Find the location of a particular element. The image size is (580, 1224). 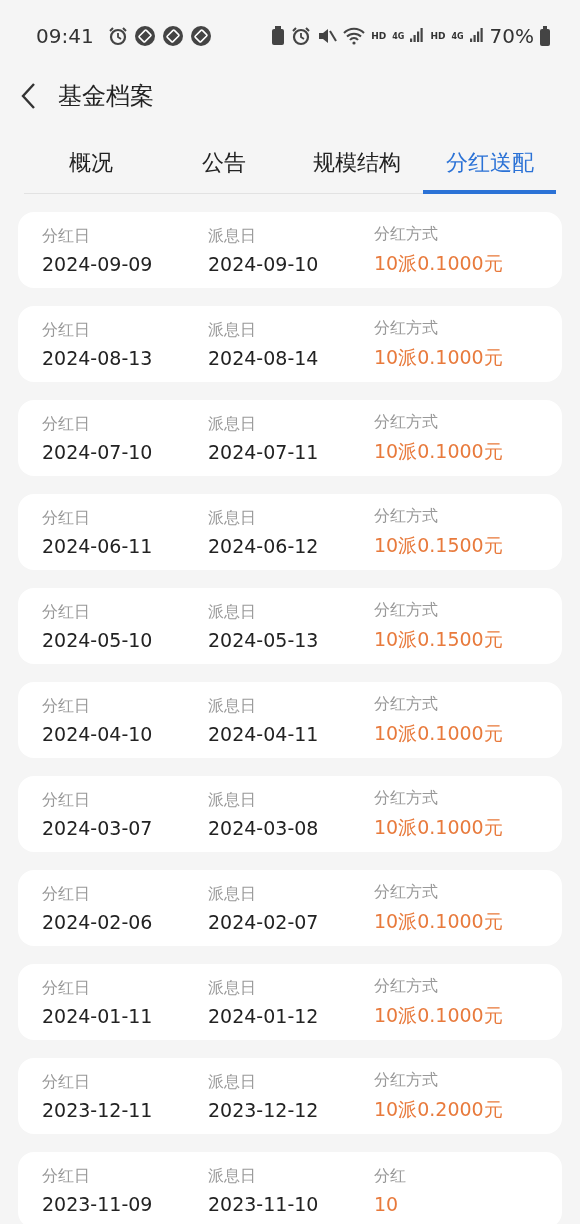

date-value: 2024-03-08 is located at coordinates (264, 827).